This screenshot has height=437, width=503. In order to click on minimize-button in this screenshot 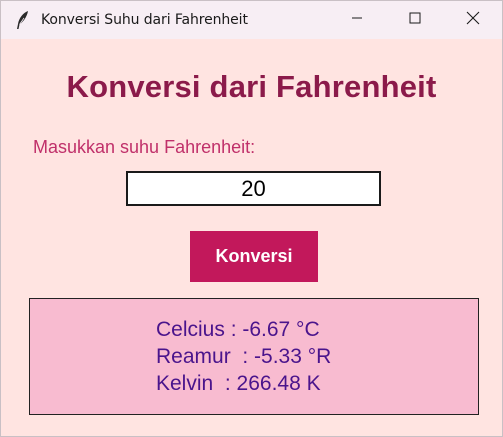, I will do `click(357, 20)`.